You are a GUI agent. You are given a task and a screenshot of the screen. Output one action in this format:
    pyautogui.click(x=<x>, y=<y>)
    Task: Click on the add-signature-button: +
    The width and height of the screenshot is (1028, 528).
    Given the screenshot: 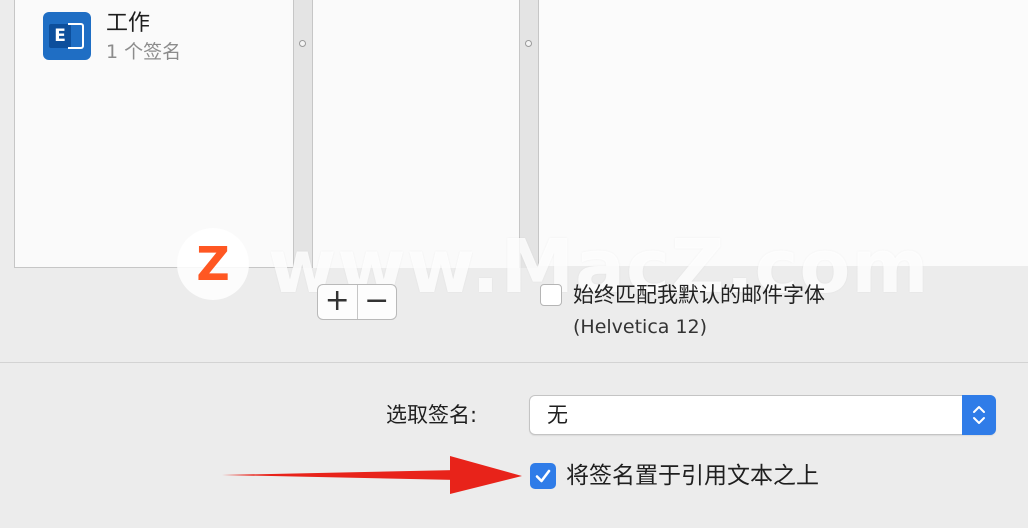 What is the action you would take?
    pyautogui.click(x=337, y=302)
    